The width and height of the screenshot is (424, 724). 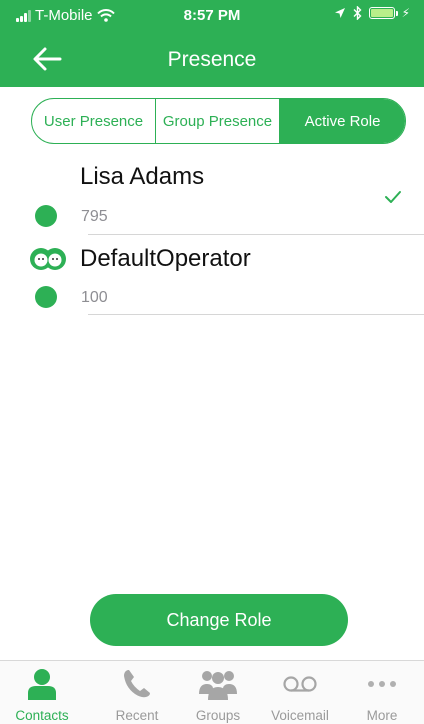 What do you see at coordinates (393, 197) in the screenshot?
I see `checkmark-icon` at bounding box center [393, 197].